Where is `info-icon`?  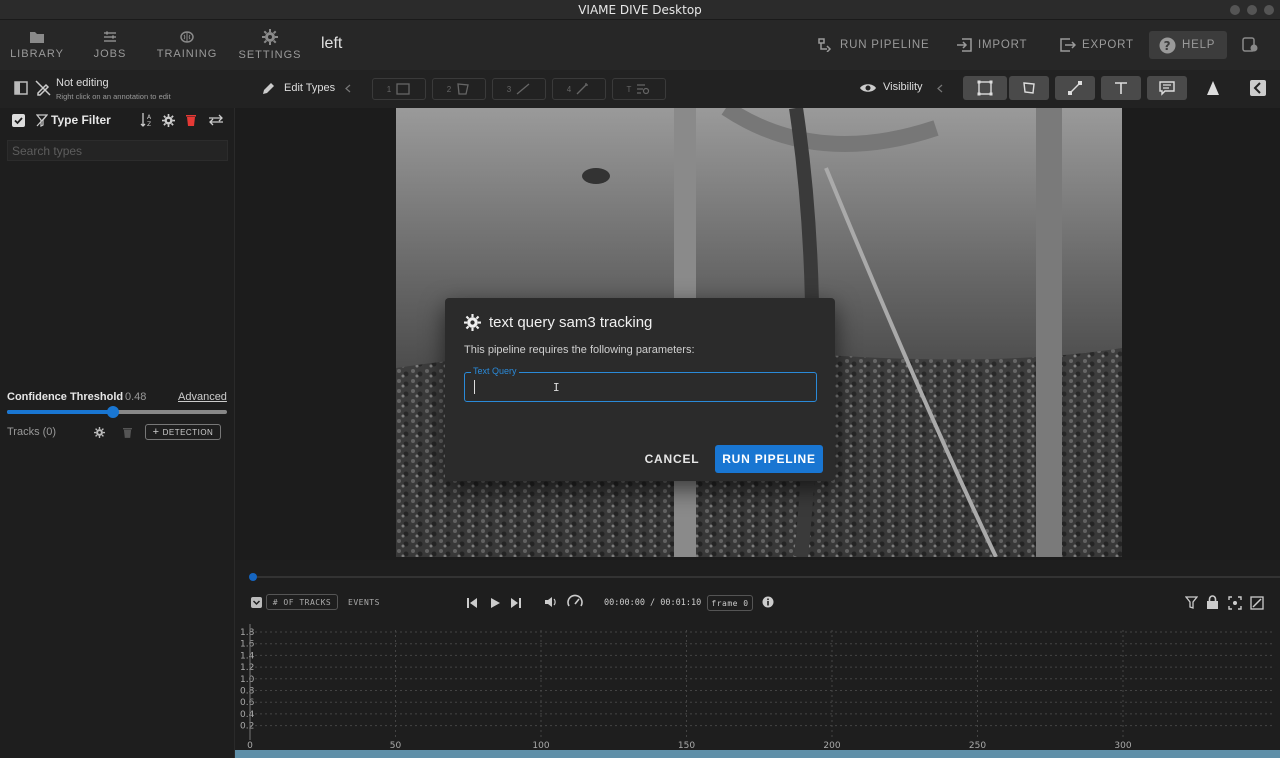 info-icon is located at coordinates (768, 602).